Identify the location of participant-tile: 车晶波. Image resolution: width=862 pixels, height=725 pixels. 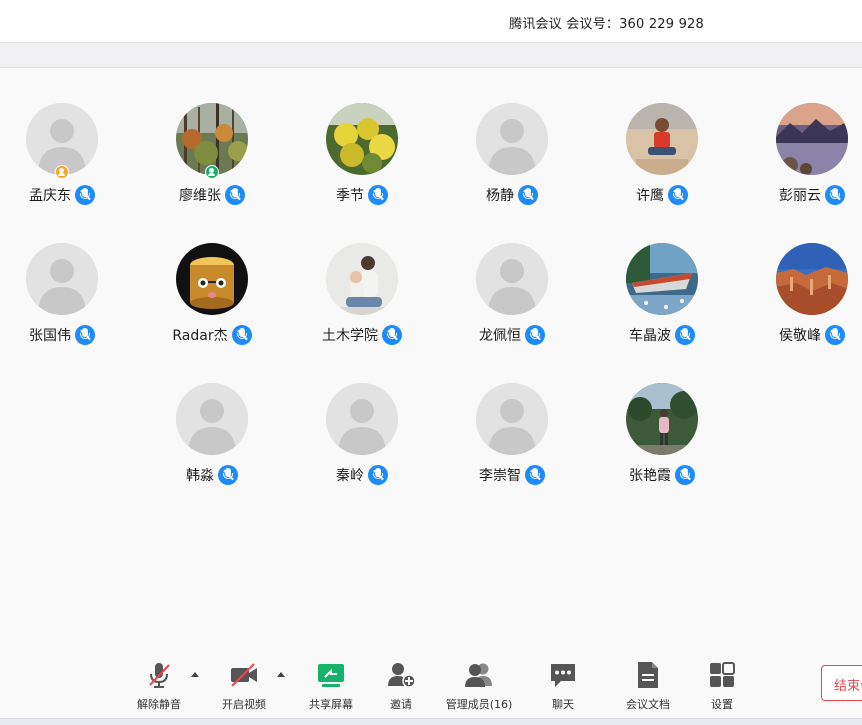
(662, 303).